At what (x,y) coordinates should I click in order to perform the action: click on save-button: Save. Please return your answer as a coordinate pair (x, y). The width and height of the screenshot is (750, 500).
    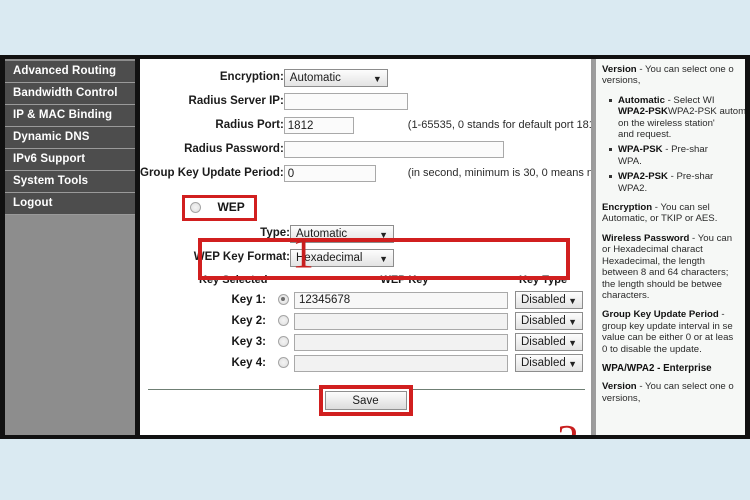
    Looking at the image, I should click on (365, 400).